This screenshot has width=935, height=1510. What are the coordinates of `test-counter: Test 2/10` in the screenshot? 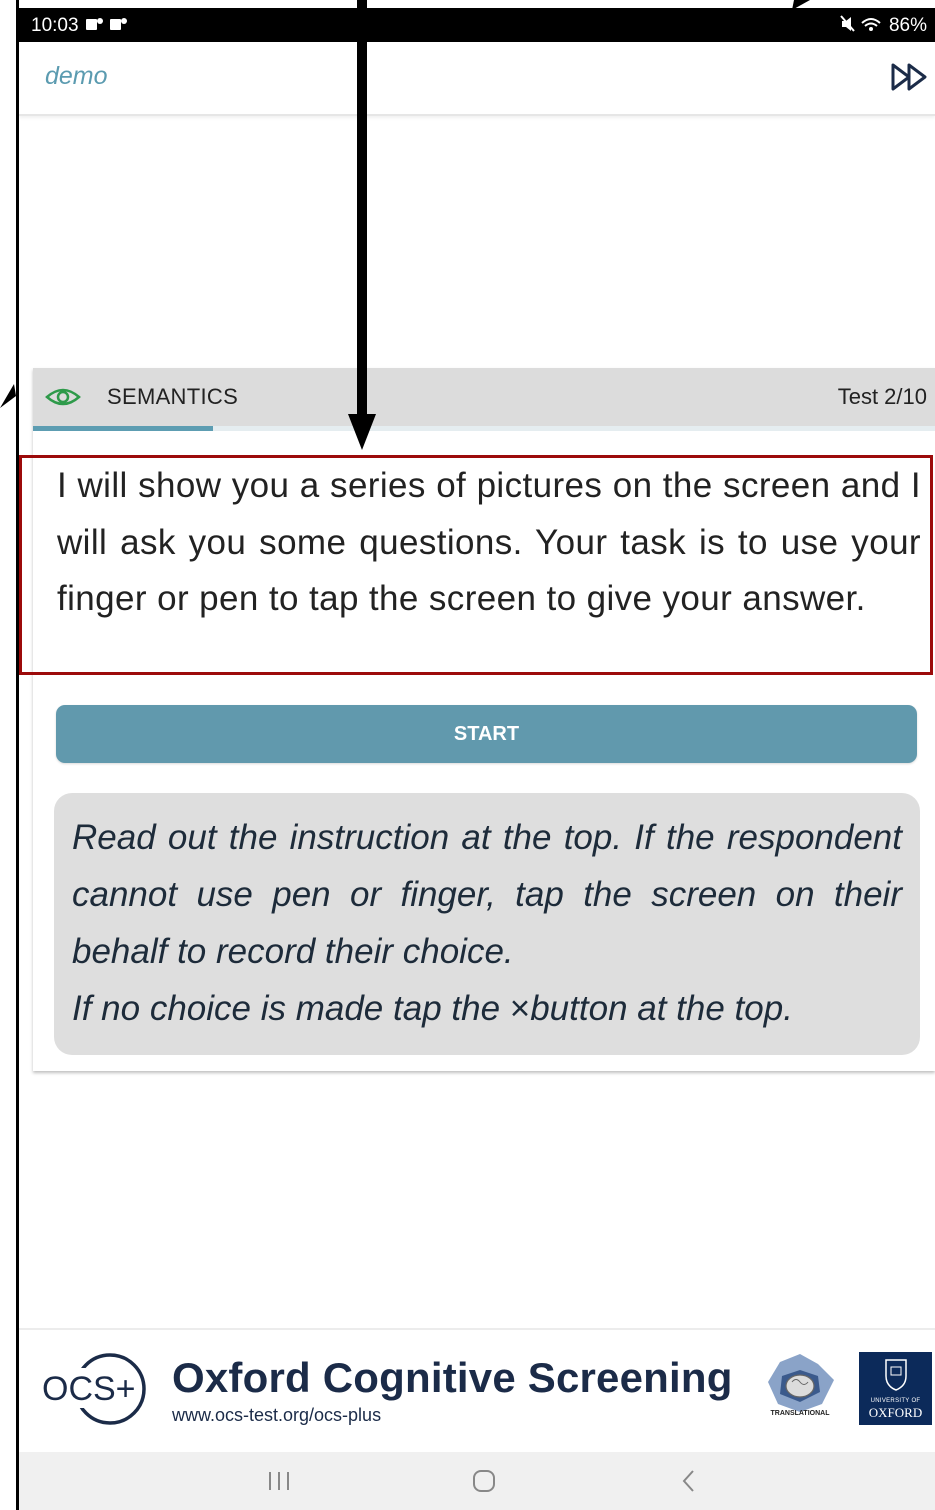 It's located at (882, 396).